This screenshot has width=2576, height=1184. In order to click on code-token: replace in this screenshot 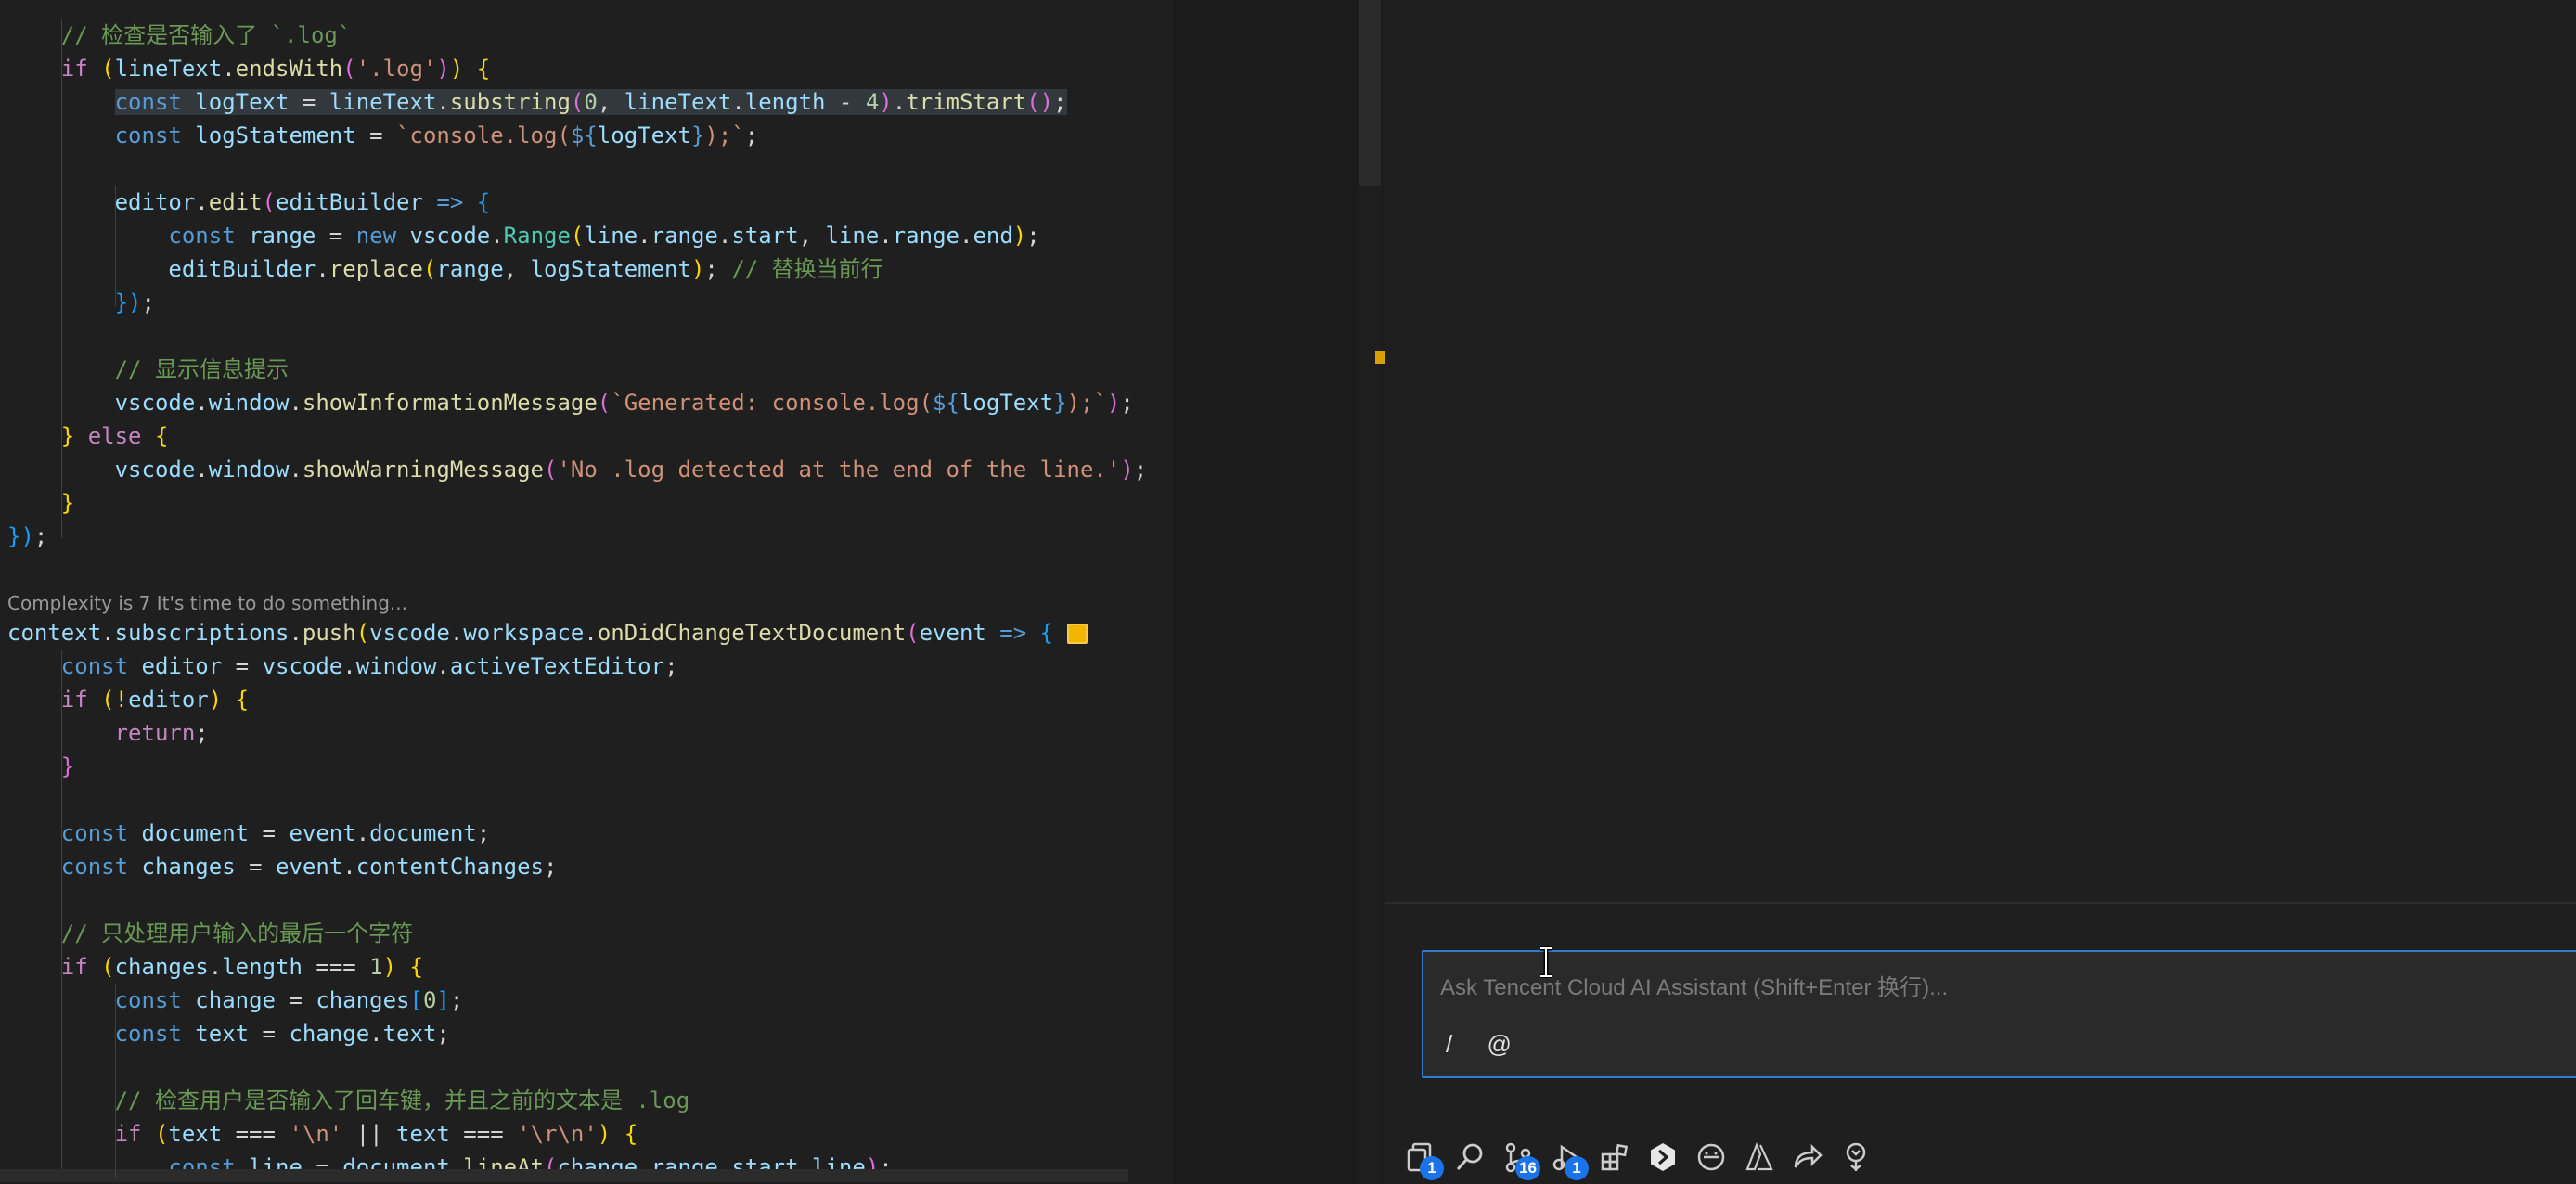, I will do `click(375, 269)`.